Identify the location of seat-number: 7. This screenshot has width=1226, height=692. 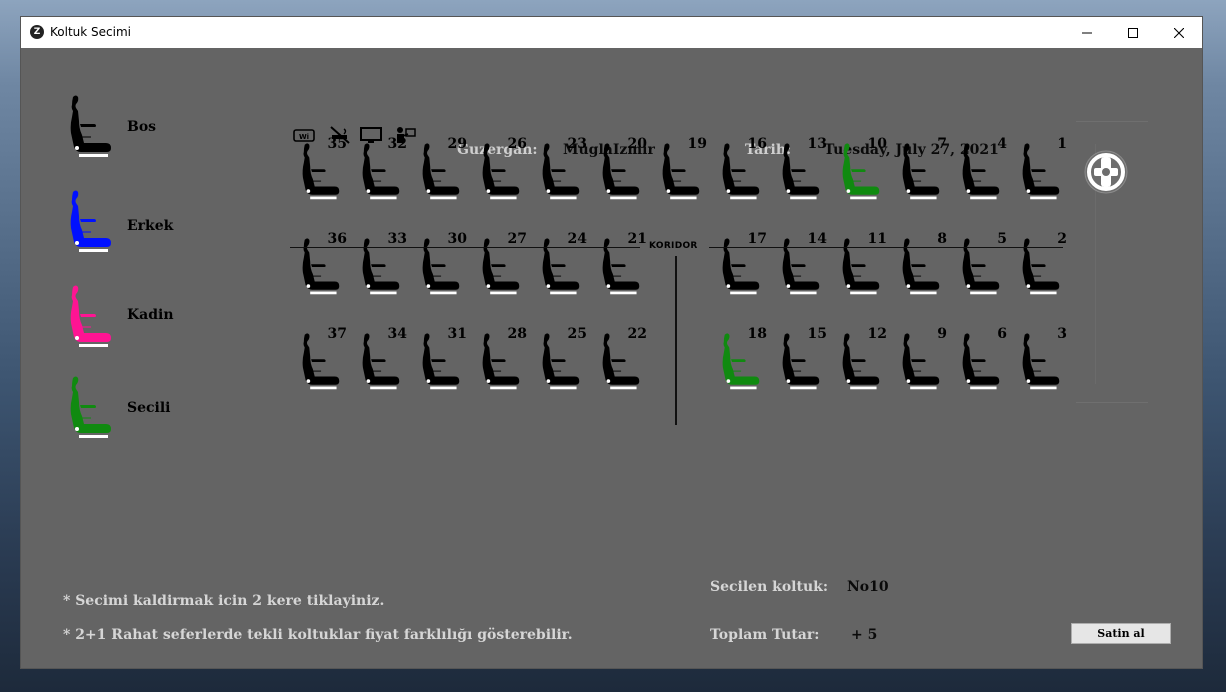
(942, 144).